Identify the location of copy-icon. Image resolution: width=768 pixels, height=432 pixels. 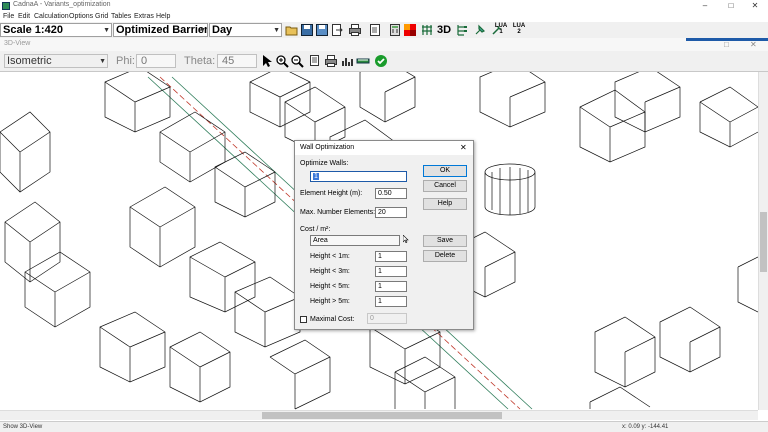
(315, 61).